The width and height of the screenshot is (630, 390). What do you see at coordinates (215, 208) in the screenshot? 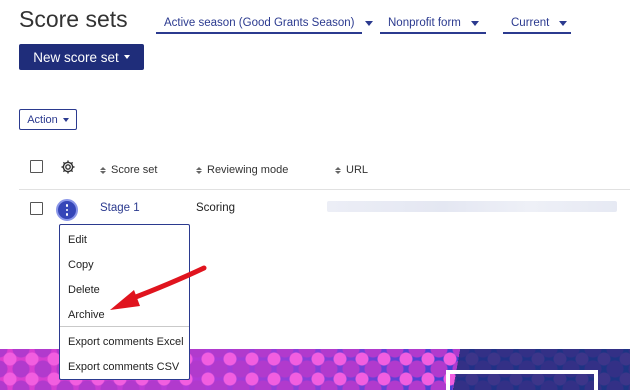
I see `reviewing-mode-value: Scoring` at bounding box center [215, 208].